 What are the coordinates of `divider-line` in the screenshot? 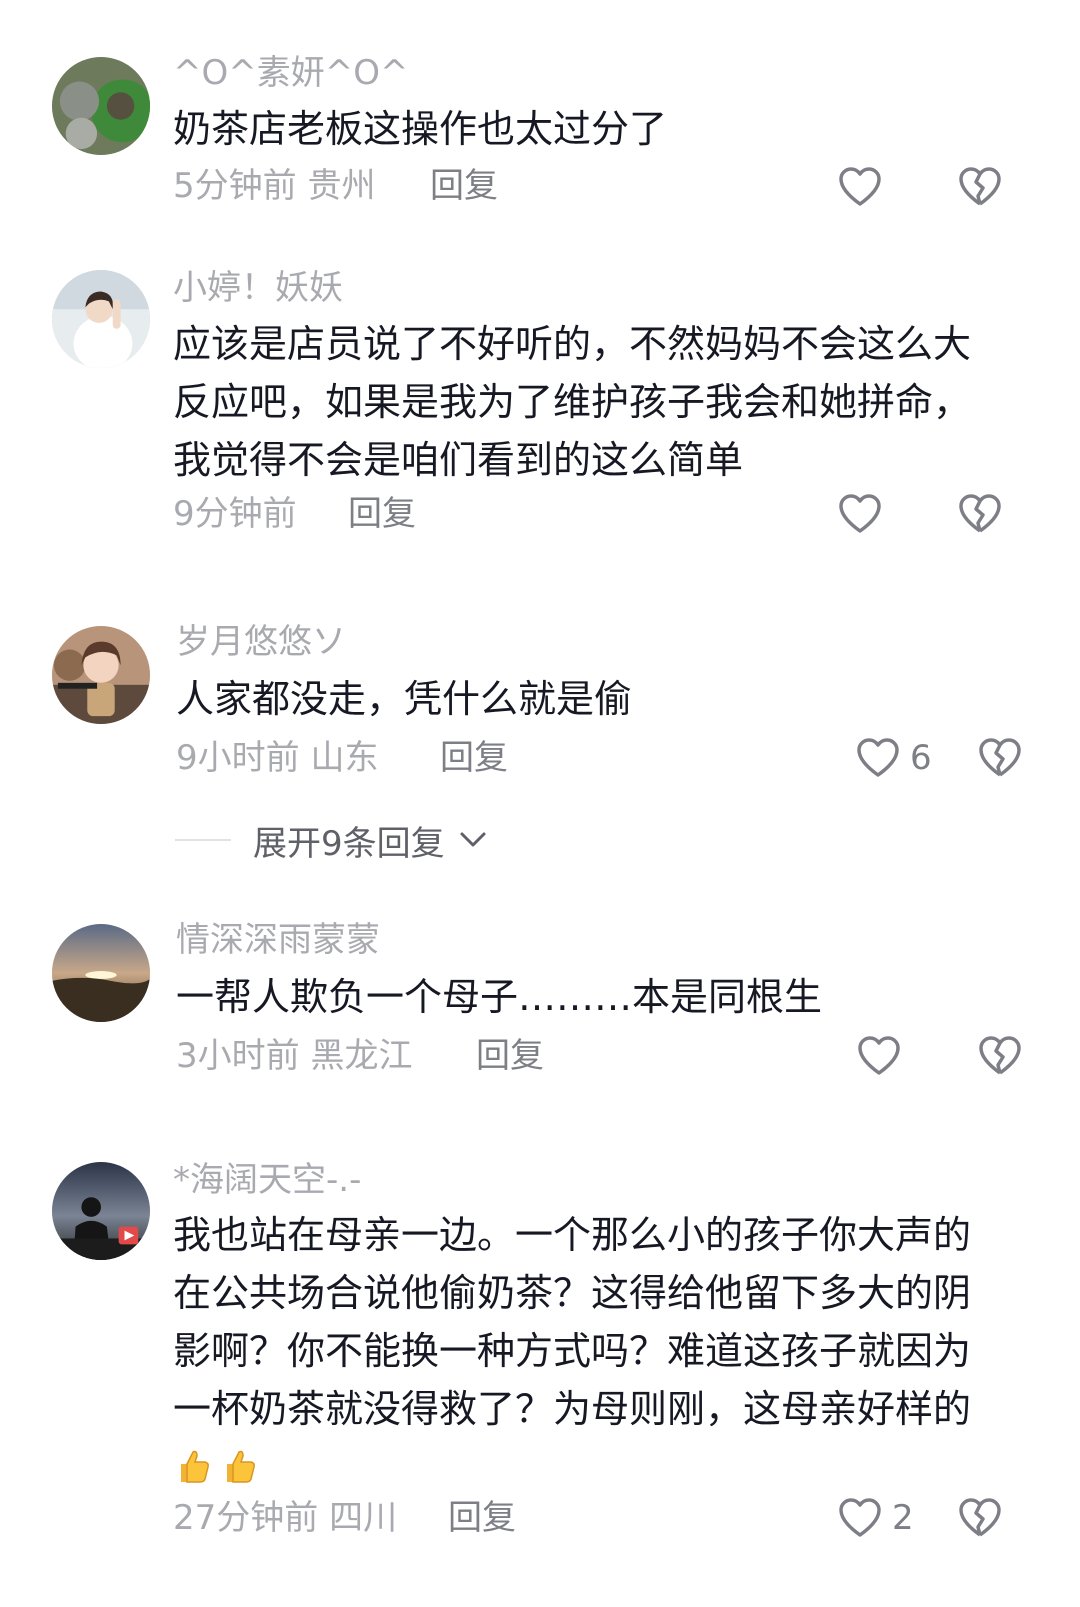 It's located at (203, 840).